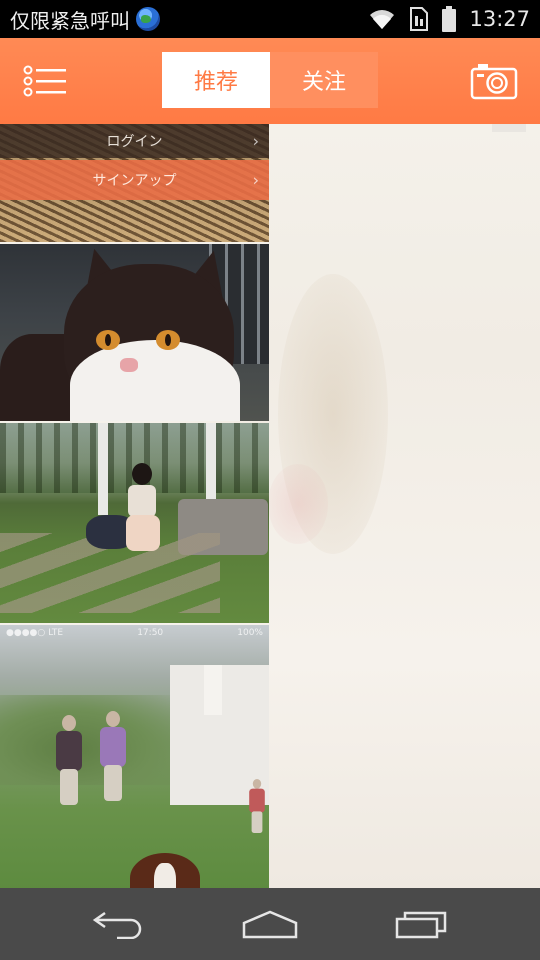 This screenshot has height=960, width=540. I want to click on chimney, so click(213, 690).